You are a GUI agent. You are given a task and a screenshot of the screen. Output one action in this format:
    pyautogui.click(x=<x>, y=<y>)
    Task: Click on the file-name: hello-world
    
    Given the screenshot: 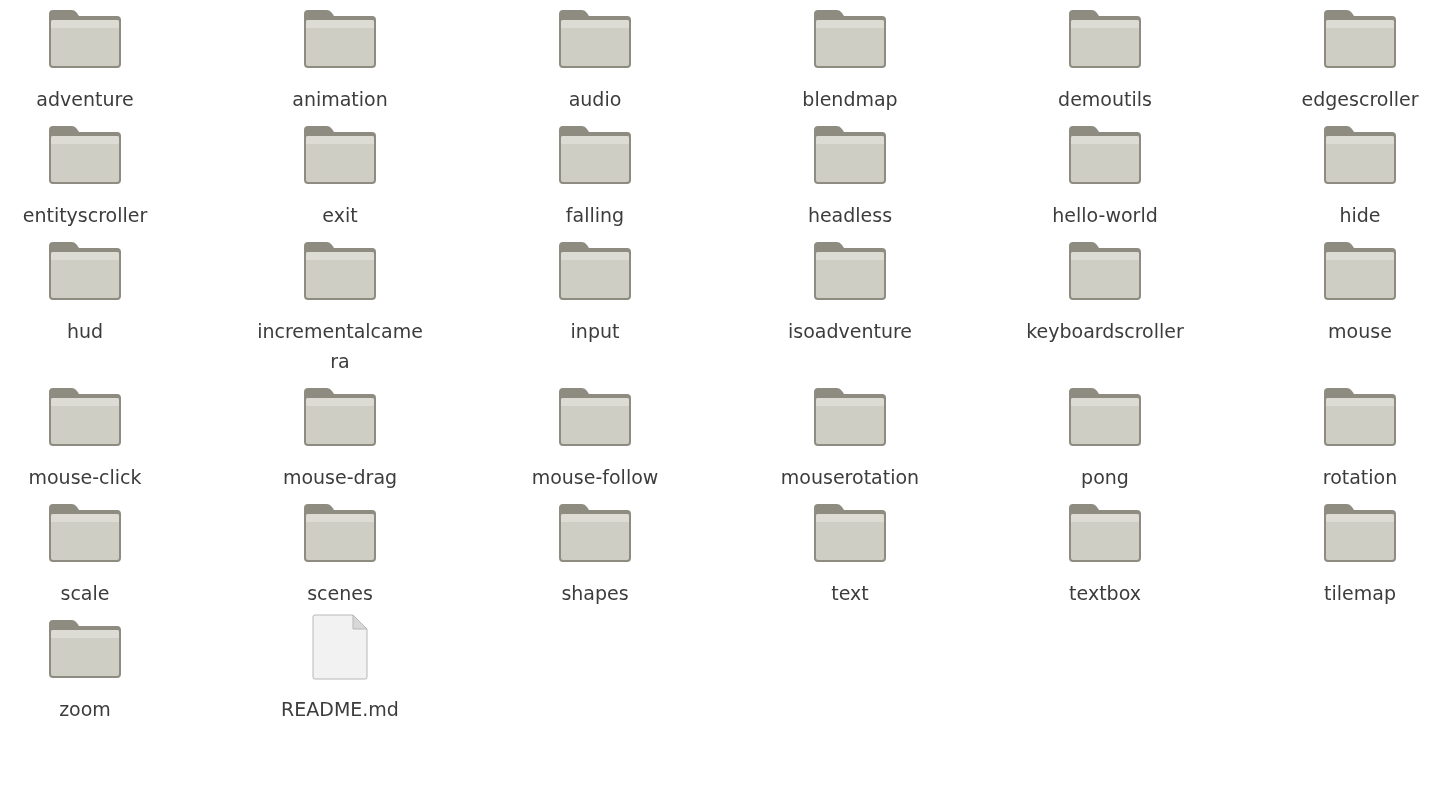 What is the action you would take?
    pyautogui.click(x=1105, y=215)
    